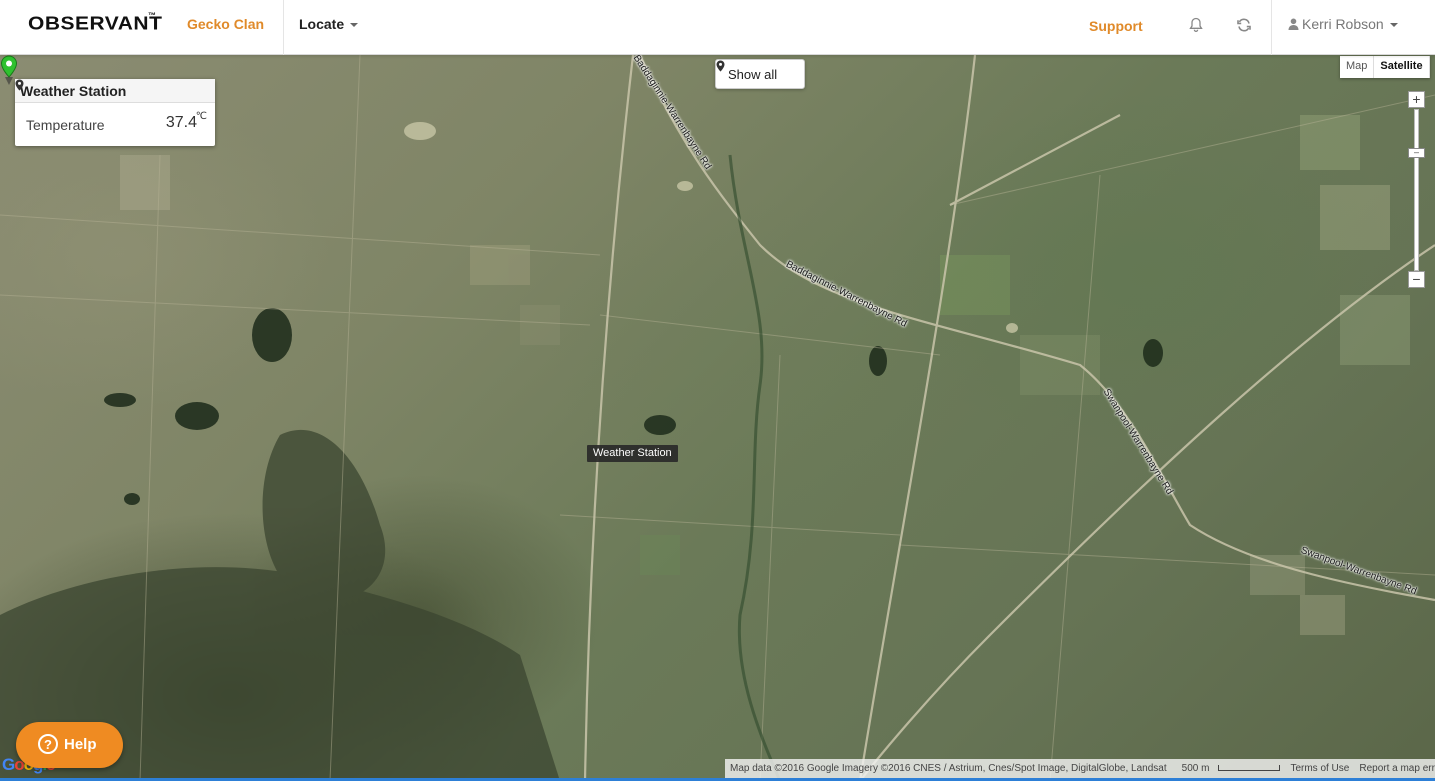  Describe the element at coordinates (152, 15) in the screenshot. I see `logo-trademark: ™` at that location.